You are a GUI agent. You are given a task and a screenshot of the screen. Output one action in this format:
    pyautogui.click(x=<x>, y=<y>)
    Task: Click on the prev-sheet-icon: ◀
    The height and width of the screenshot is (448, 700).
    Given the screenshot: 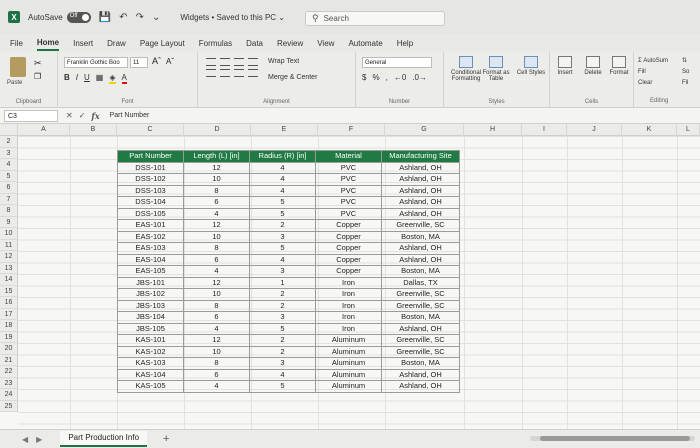 What is the action you would take?
    pyautogui.click(x=25, y=439)
    